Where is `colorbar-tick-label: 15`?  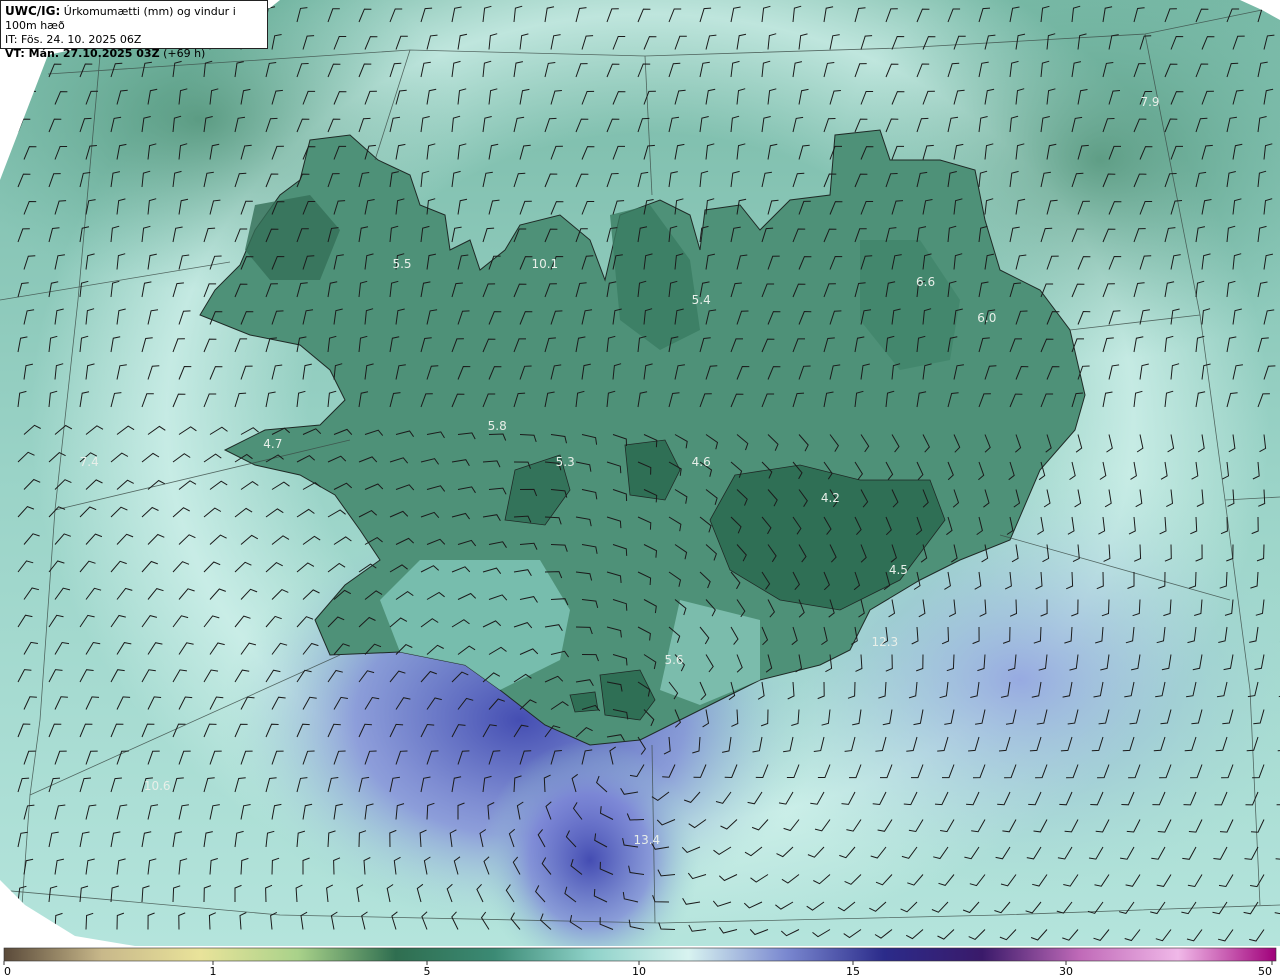
colorbar-tick-label: 15 is located at coordinates (853, 971).